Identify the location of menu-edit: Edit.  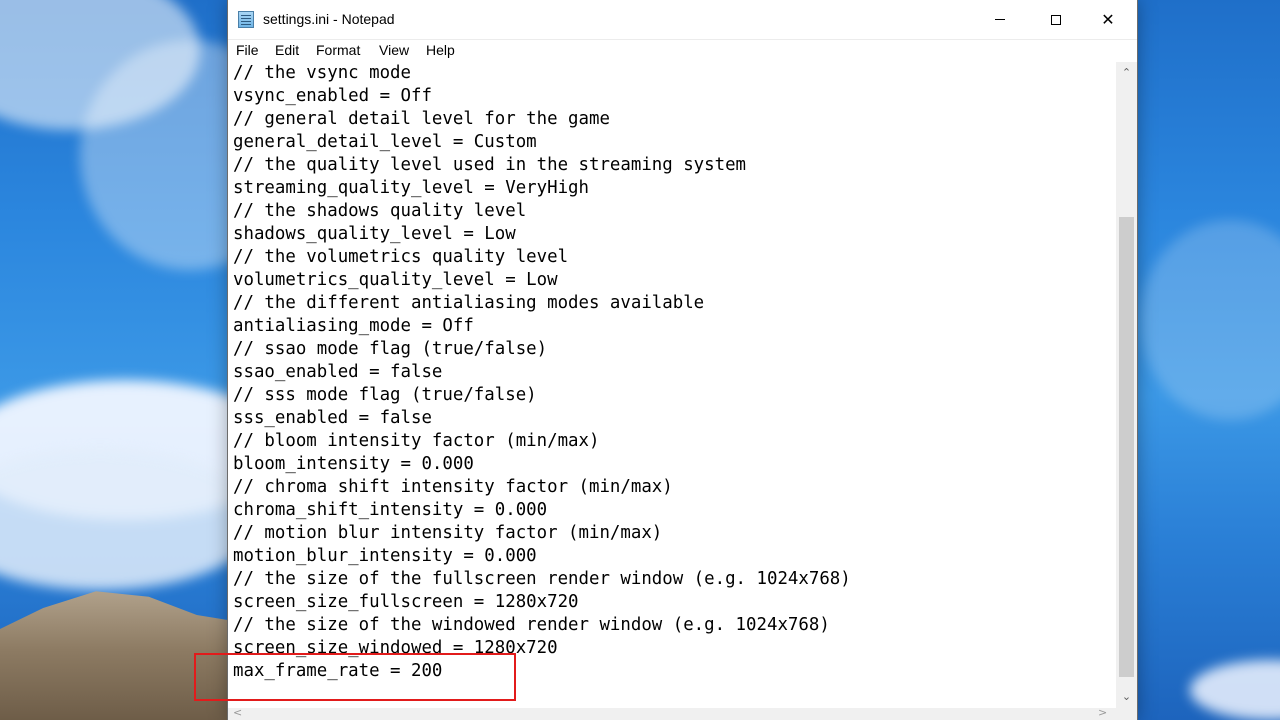
(287, 50).